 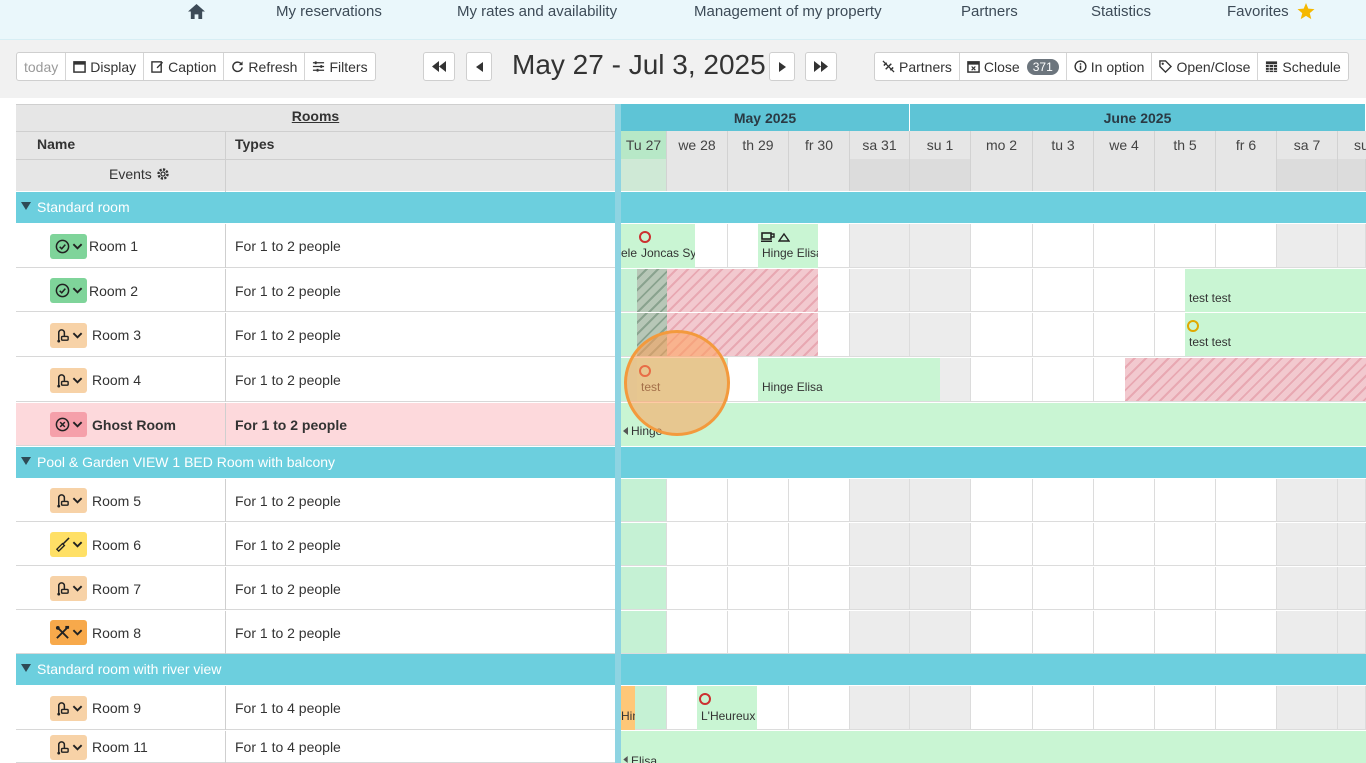 What do you see at coordinates (315, 632) in the screenshot?
I see `room-row: Room 8 For 1 to 2 people` at bounding box center [315, 632].